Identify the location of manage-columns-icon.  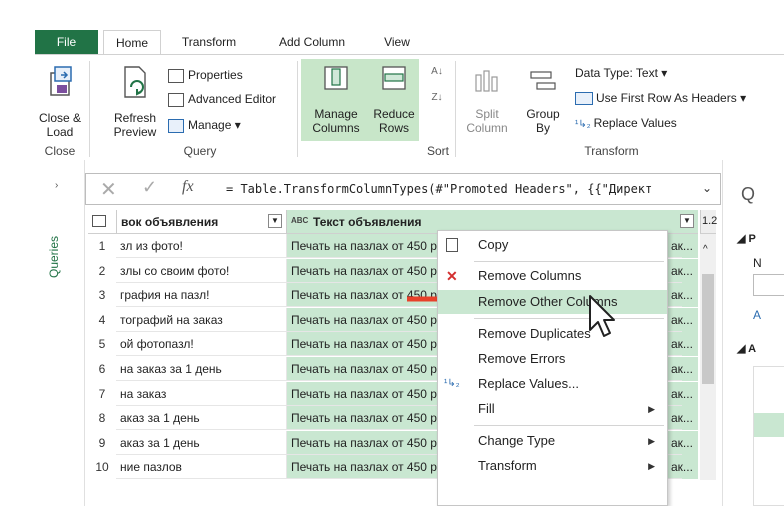
(336, 78).